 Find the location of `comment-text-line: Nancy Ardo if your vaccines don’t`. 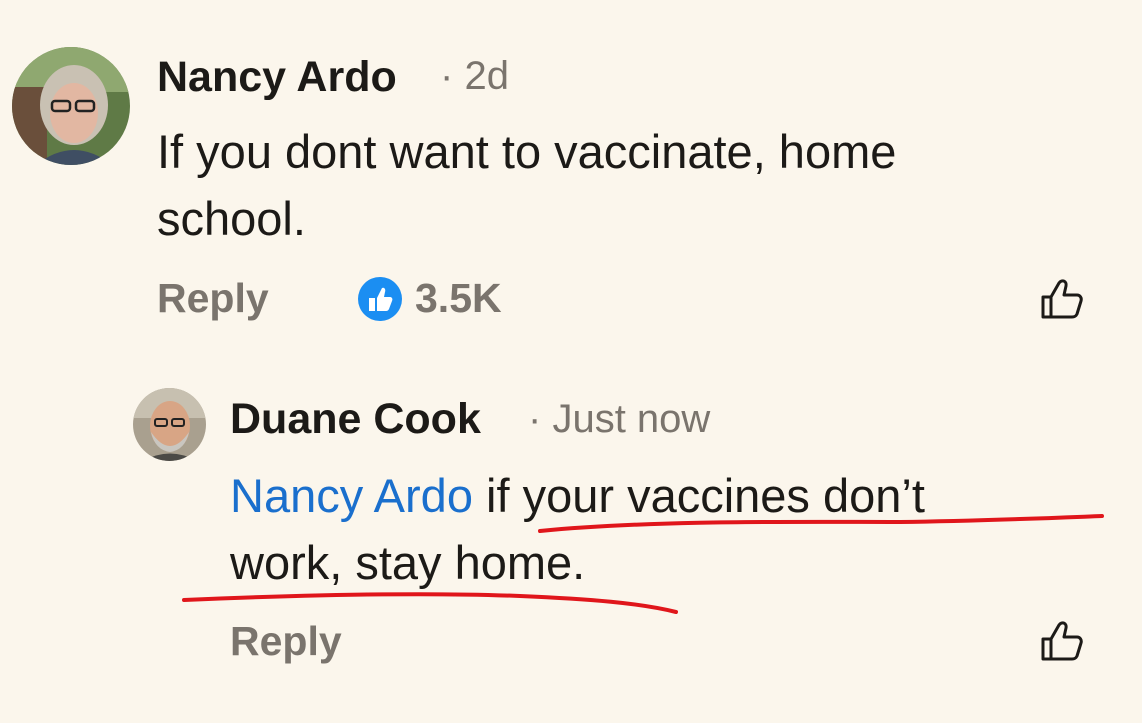

comment-text-line: Nancy Ardo if your vaccines don’t is located at coordinates (577, 495).